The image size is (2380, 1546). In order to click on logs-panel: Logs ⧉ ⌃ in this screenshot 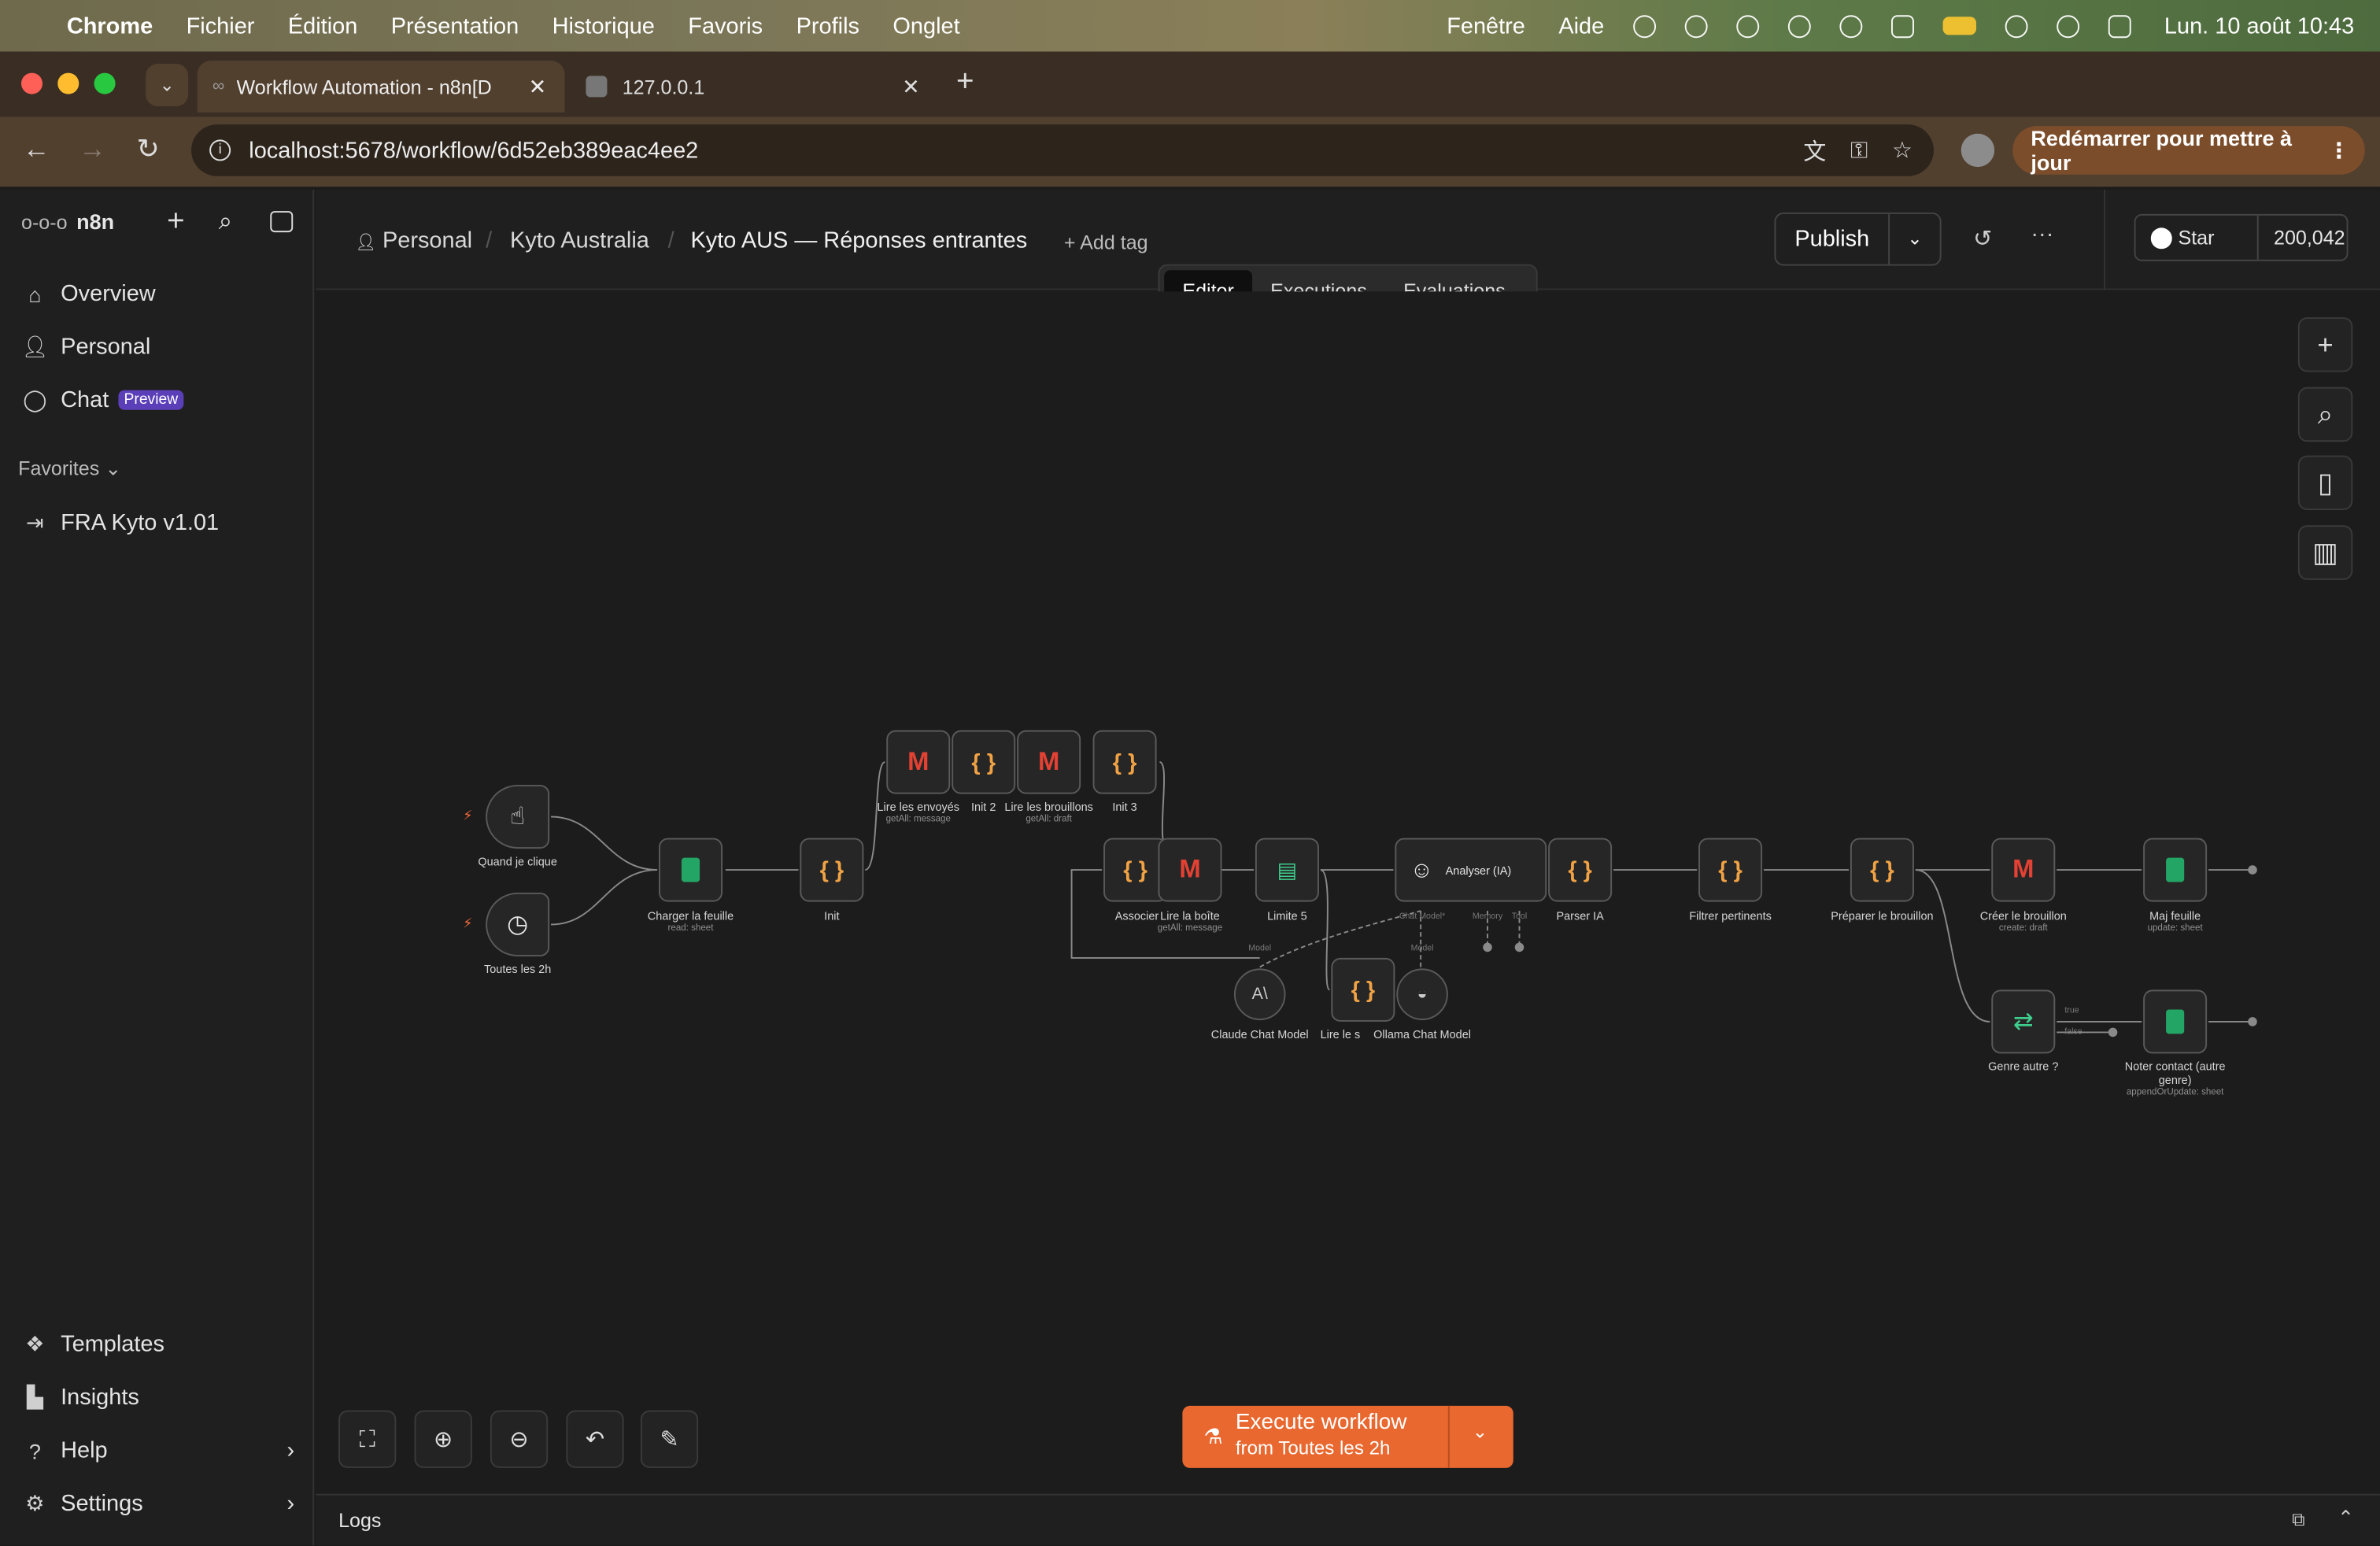, I will do `click(1348, 1519)`.